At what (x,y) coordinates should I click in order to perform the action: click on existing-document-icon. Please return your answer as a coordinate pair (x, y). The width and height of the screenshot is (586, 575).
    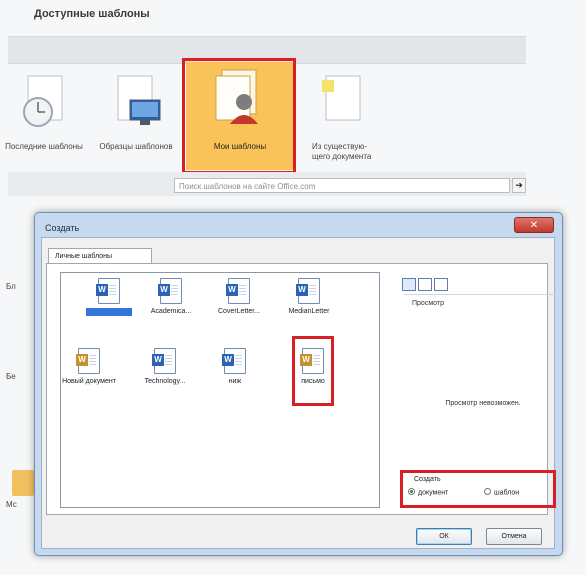
    Looking at the image, I should click on (341, 98).